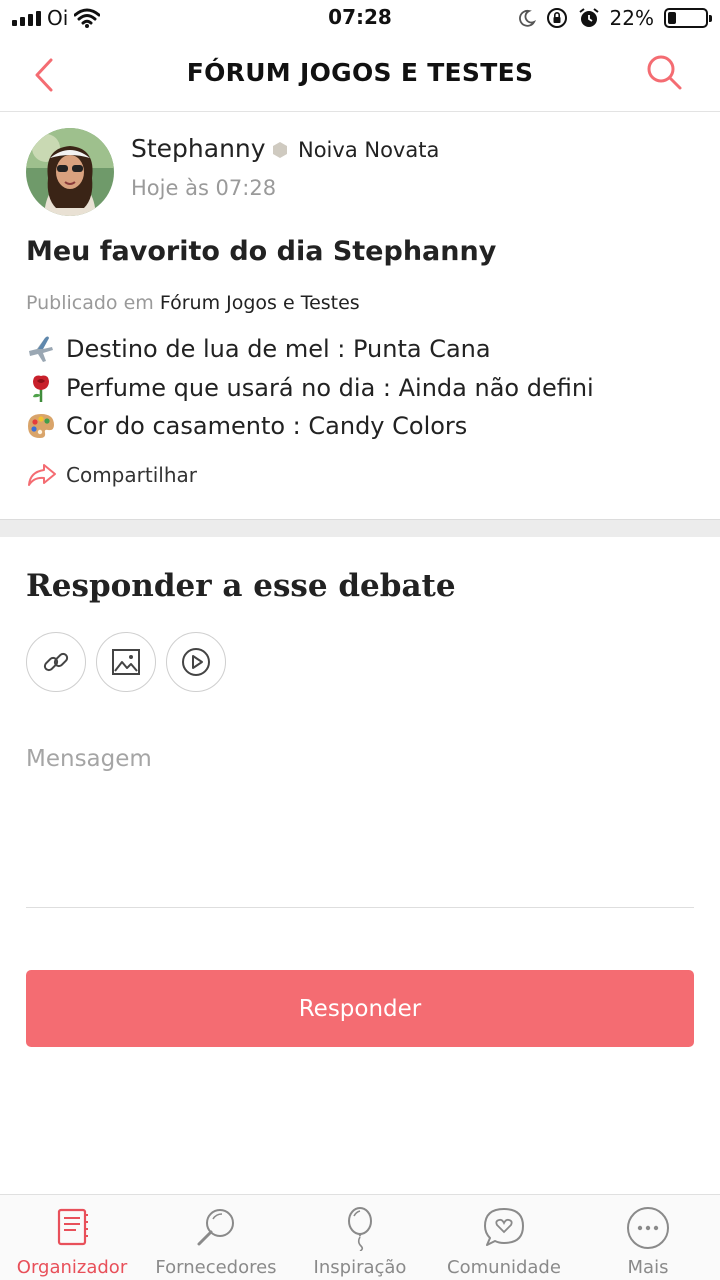 Image resolution: width=720 pixels, height=1280 pixels. I want to click on search-icon, so click(664, 72).